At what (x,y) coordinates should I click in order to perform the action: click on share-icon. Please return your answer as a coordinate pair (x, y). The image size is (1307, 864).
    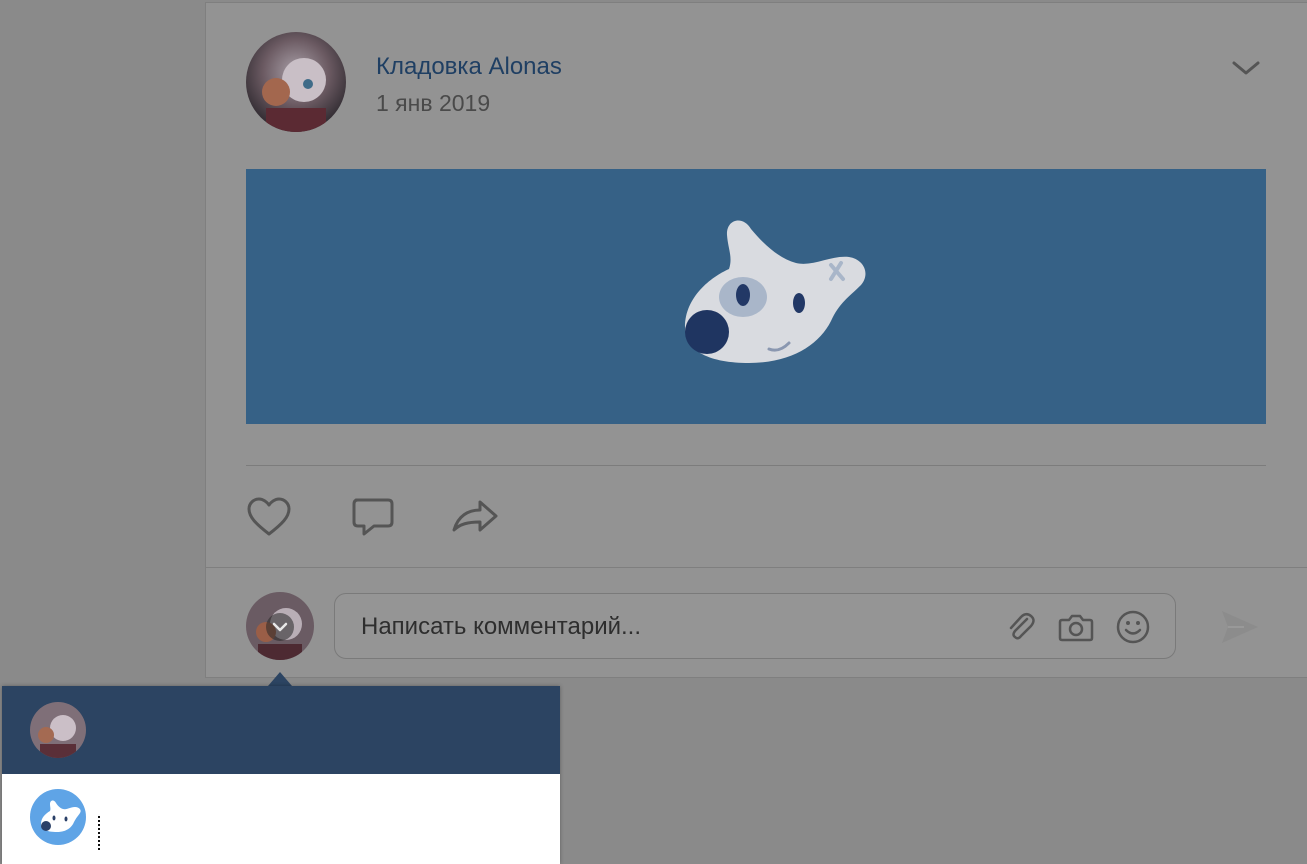
    Looking at the image, I should click on (474, 517).